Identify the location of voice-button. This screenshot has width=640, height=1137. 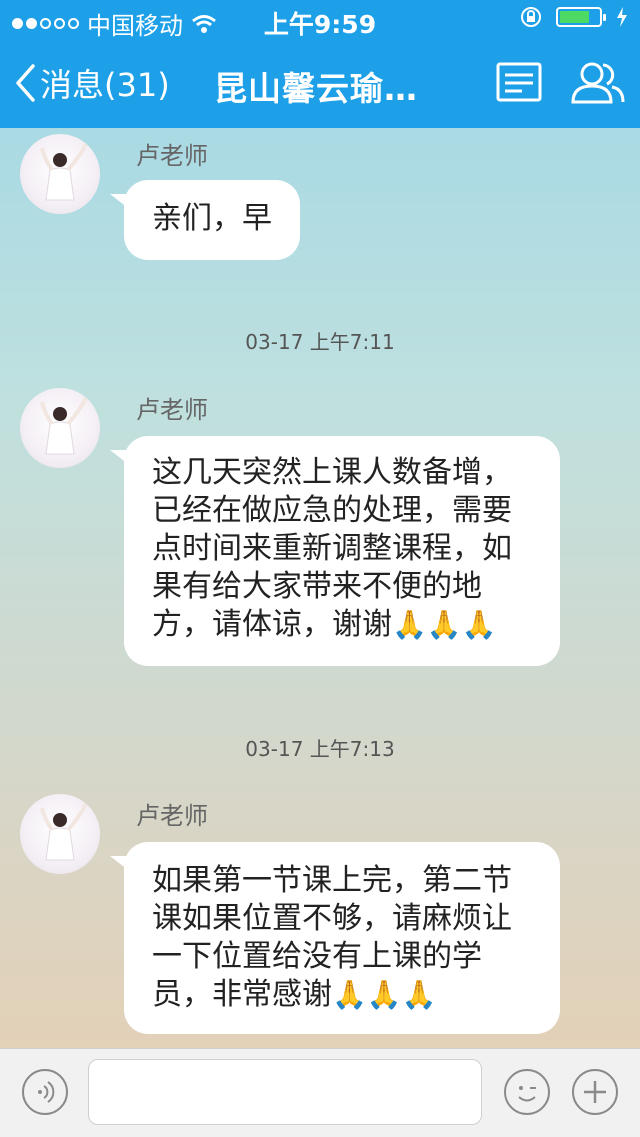
(45, 1092).